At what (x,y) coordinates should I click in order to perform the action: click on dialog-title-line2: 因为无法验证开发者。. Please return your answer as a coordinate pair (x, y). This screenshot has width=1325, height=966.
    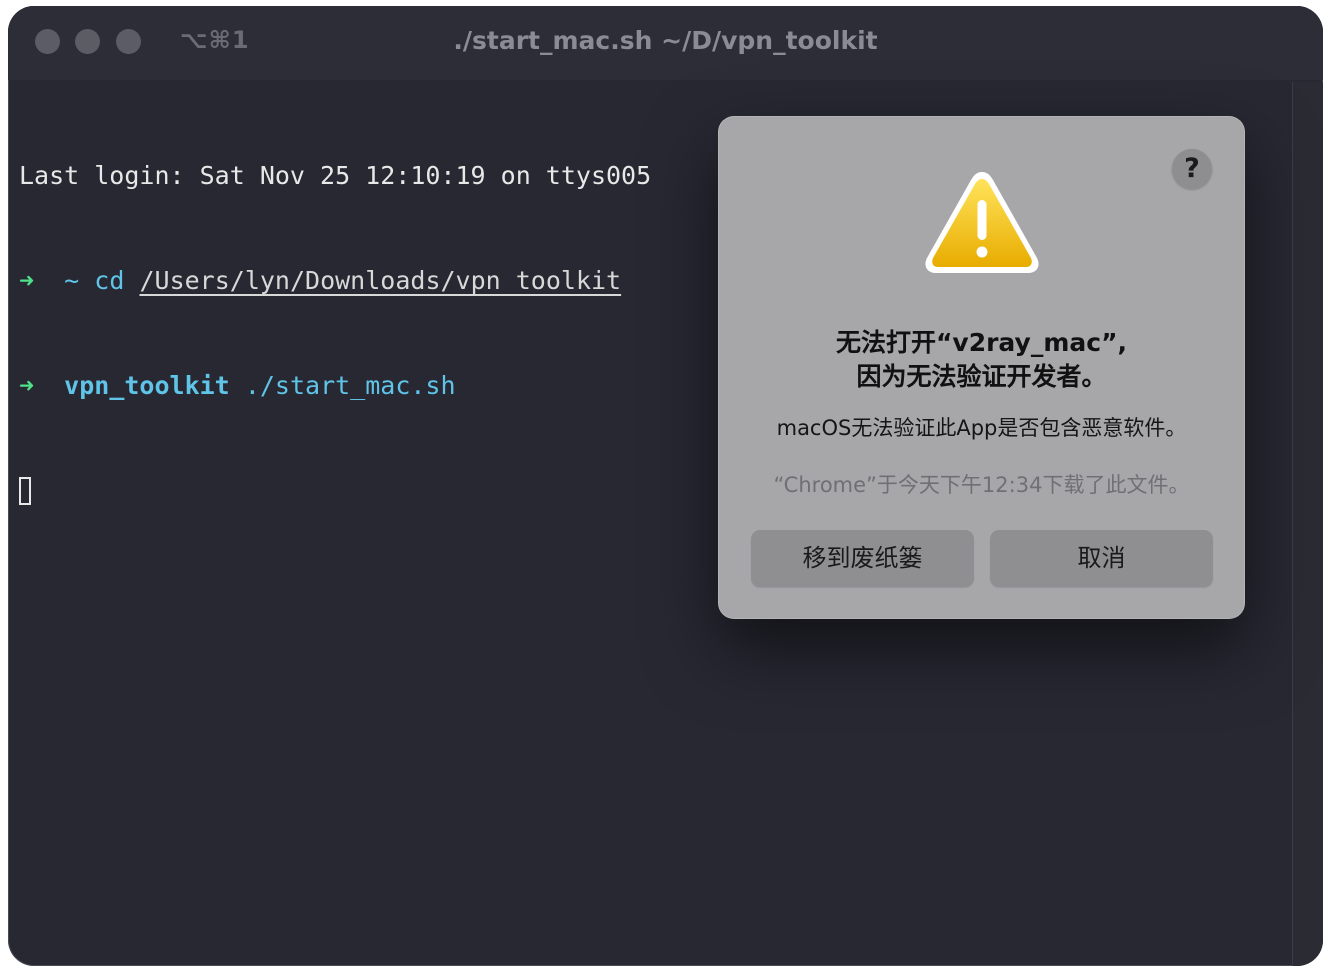
    Looking at the image, I should click on (981, 376).